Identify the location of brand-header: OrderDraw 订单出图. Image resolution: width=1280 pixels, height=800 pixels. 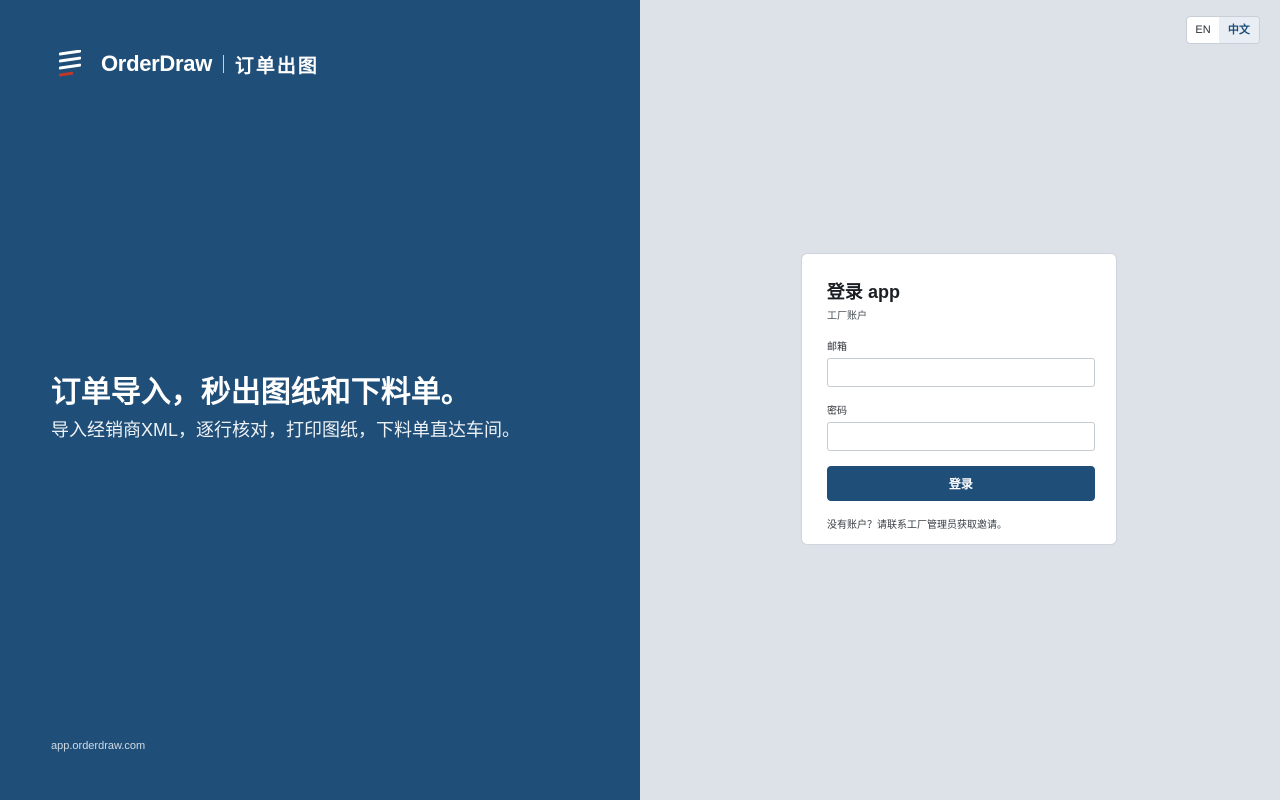
(188, 63).